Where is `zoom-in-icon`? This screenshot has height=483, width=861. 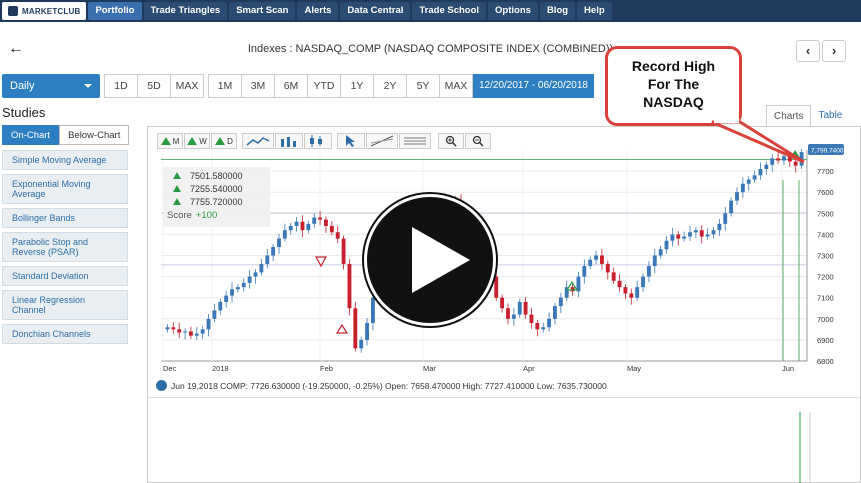
zoom-in-icon is located at coordinates (451, 141).